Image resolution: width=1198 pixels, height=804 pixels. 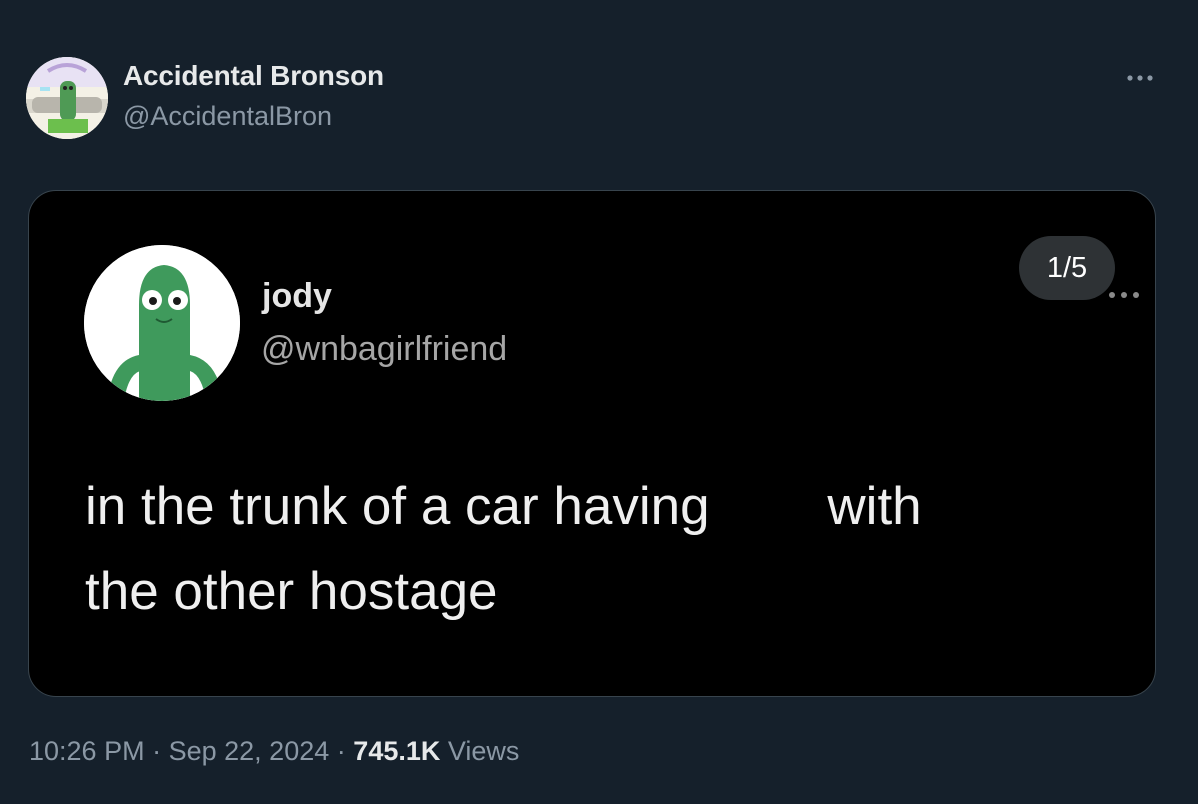 What do you see at coordinates (483, 751) in the screenshot?
I see `views-label: Views` at bounding box center [483, 751].